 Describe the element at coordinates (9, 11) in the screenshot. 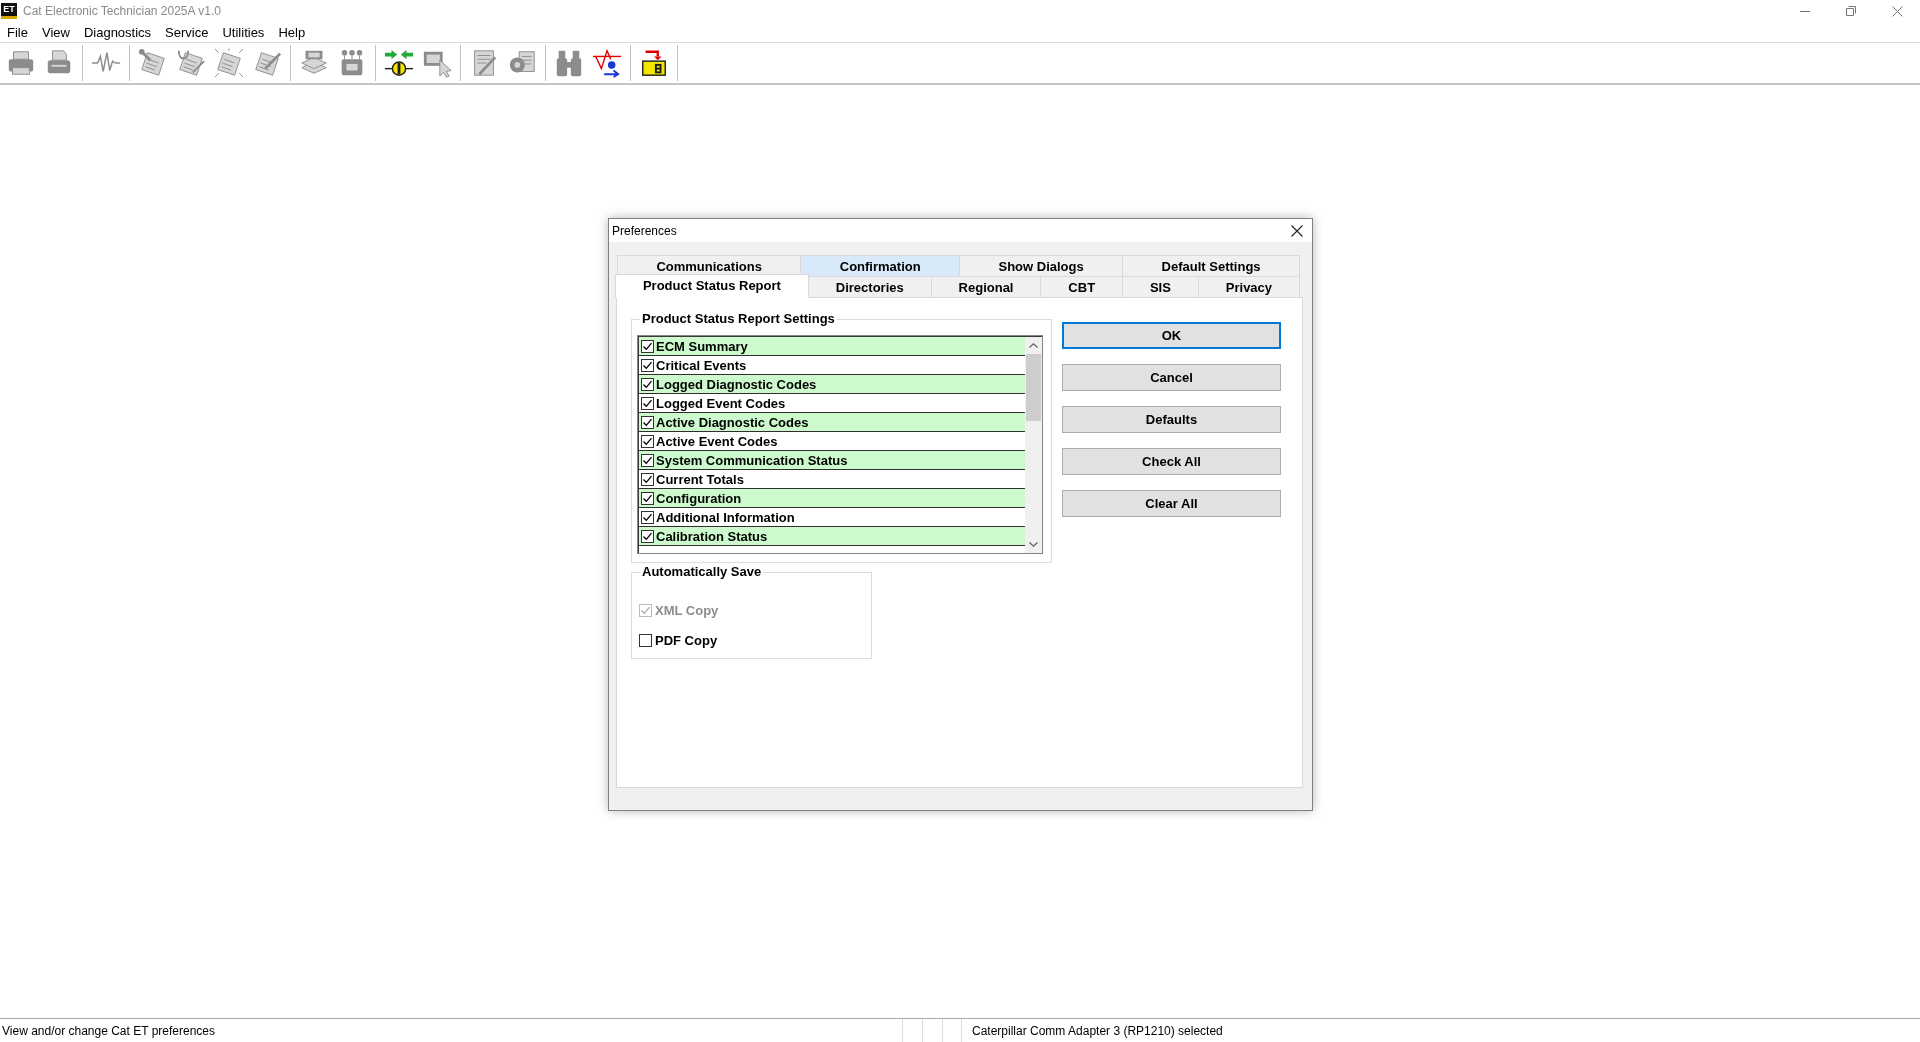

I see `app-logo: ET` at that location.